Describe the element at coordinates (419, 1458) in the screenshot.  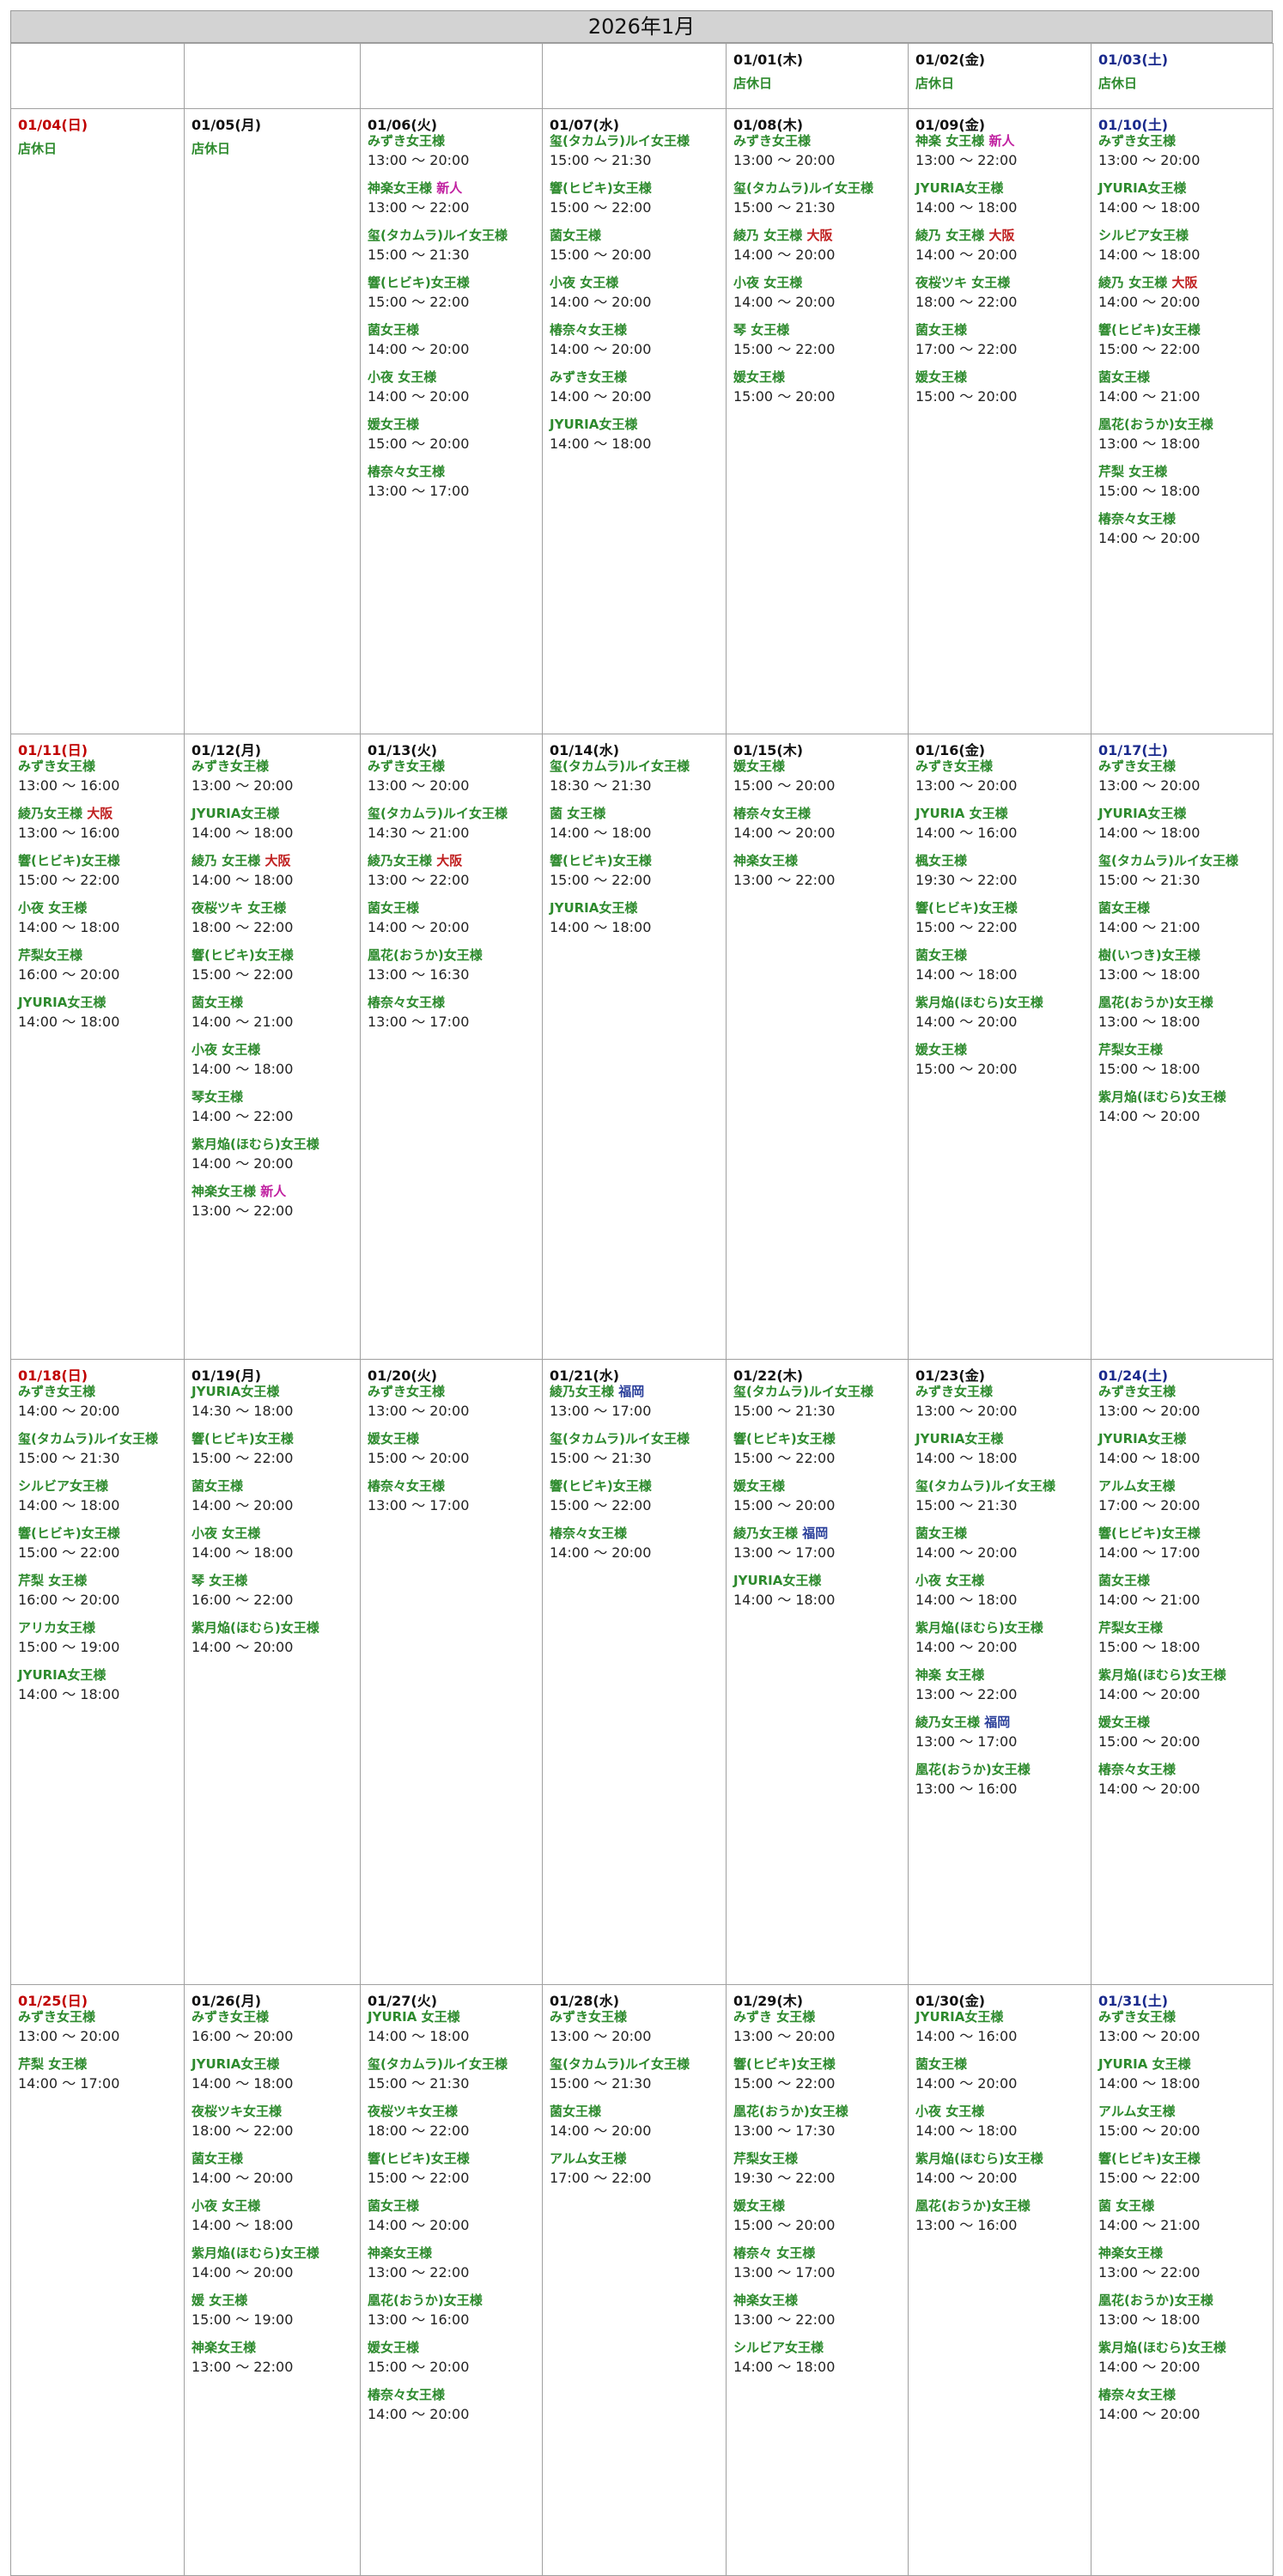
I see `shift-time: 15:00 ～ 20:00` at that location.